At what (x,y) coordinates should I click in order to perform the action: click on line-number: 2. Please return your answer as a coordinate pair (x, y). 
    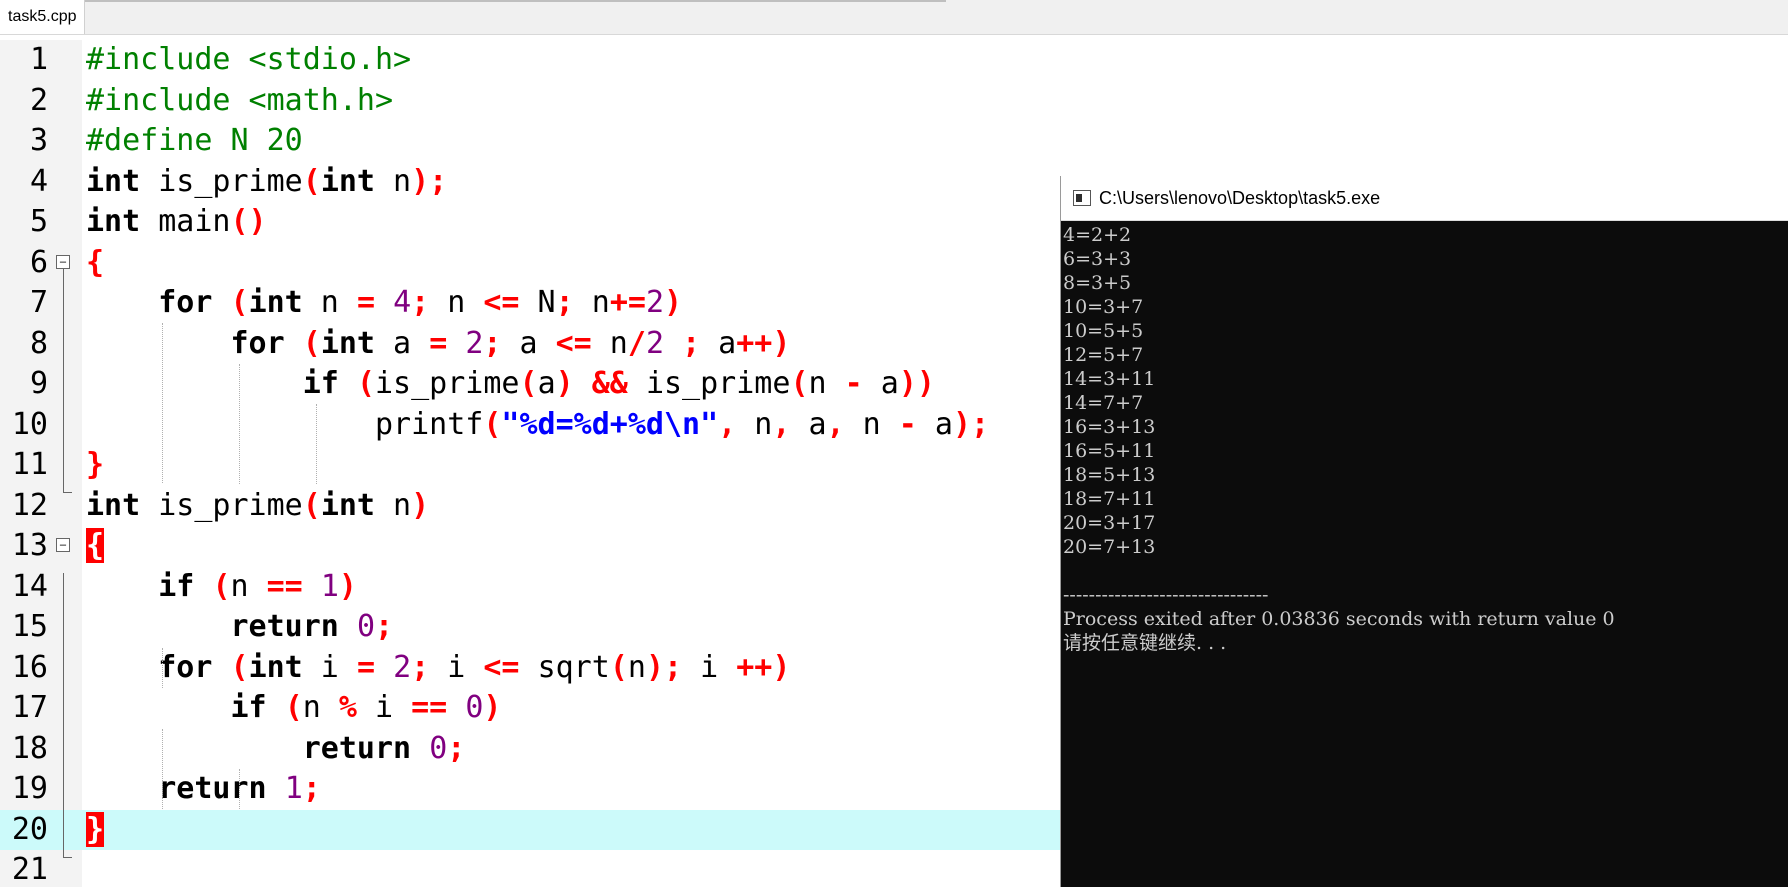
    Looking at the image, I should click on (38, 100).